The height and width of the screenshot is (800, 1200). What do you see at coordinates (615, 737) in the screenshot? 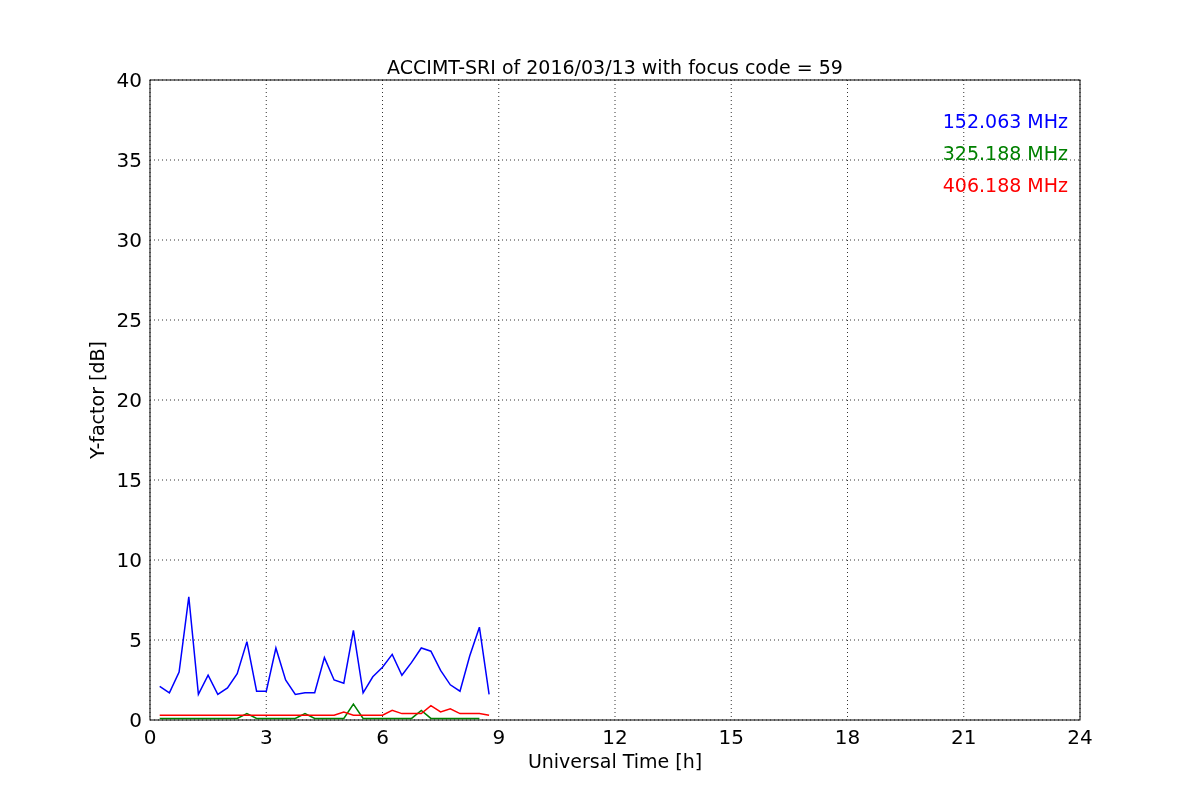
I see `x-tick-label: 12` at bounding box center [615, 737].